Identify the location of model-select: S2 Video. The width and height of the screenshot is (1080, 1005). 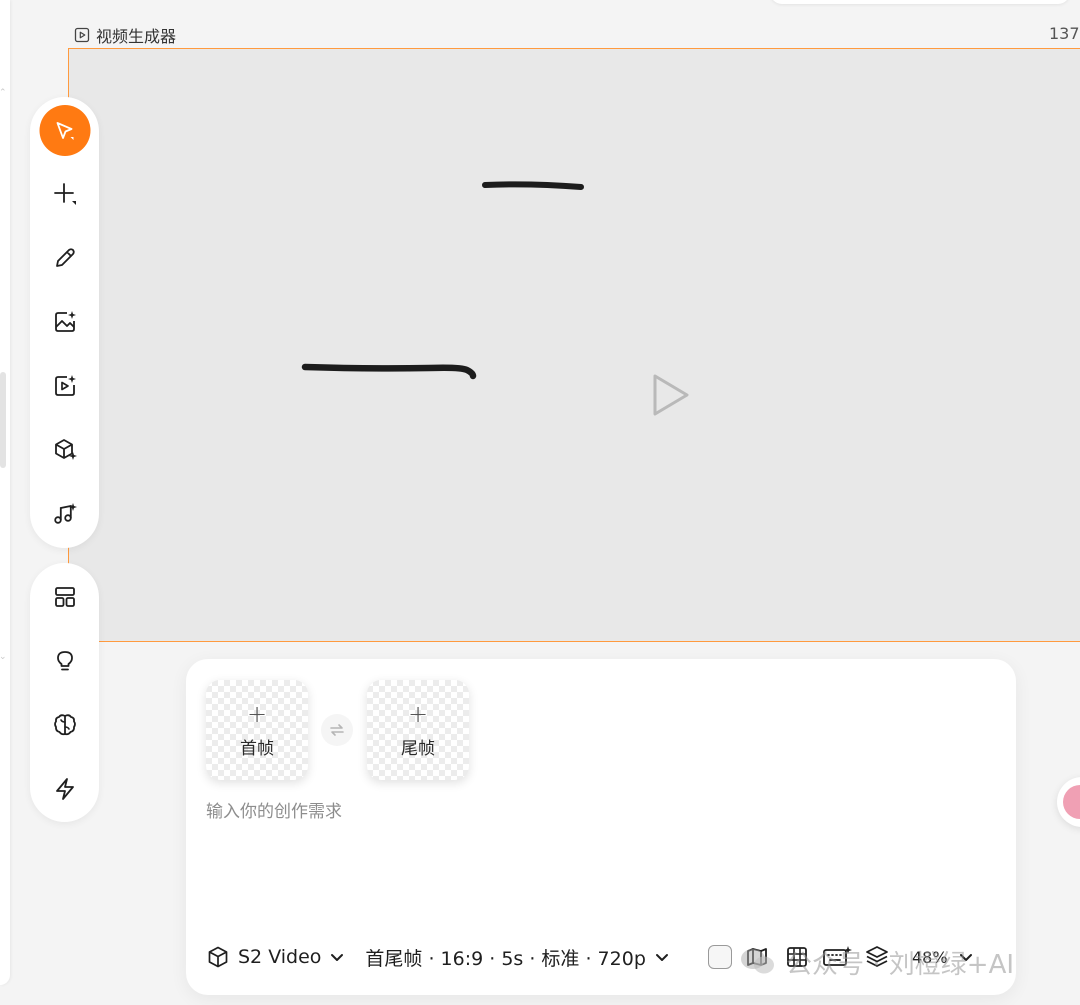
(275, 957).